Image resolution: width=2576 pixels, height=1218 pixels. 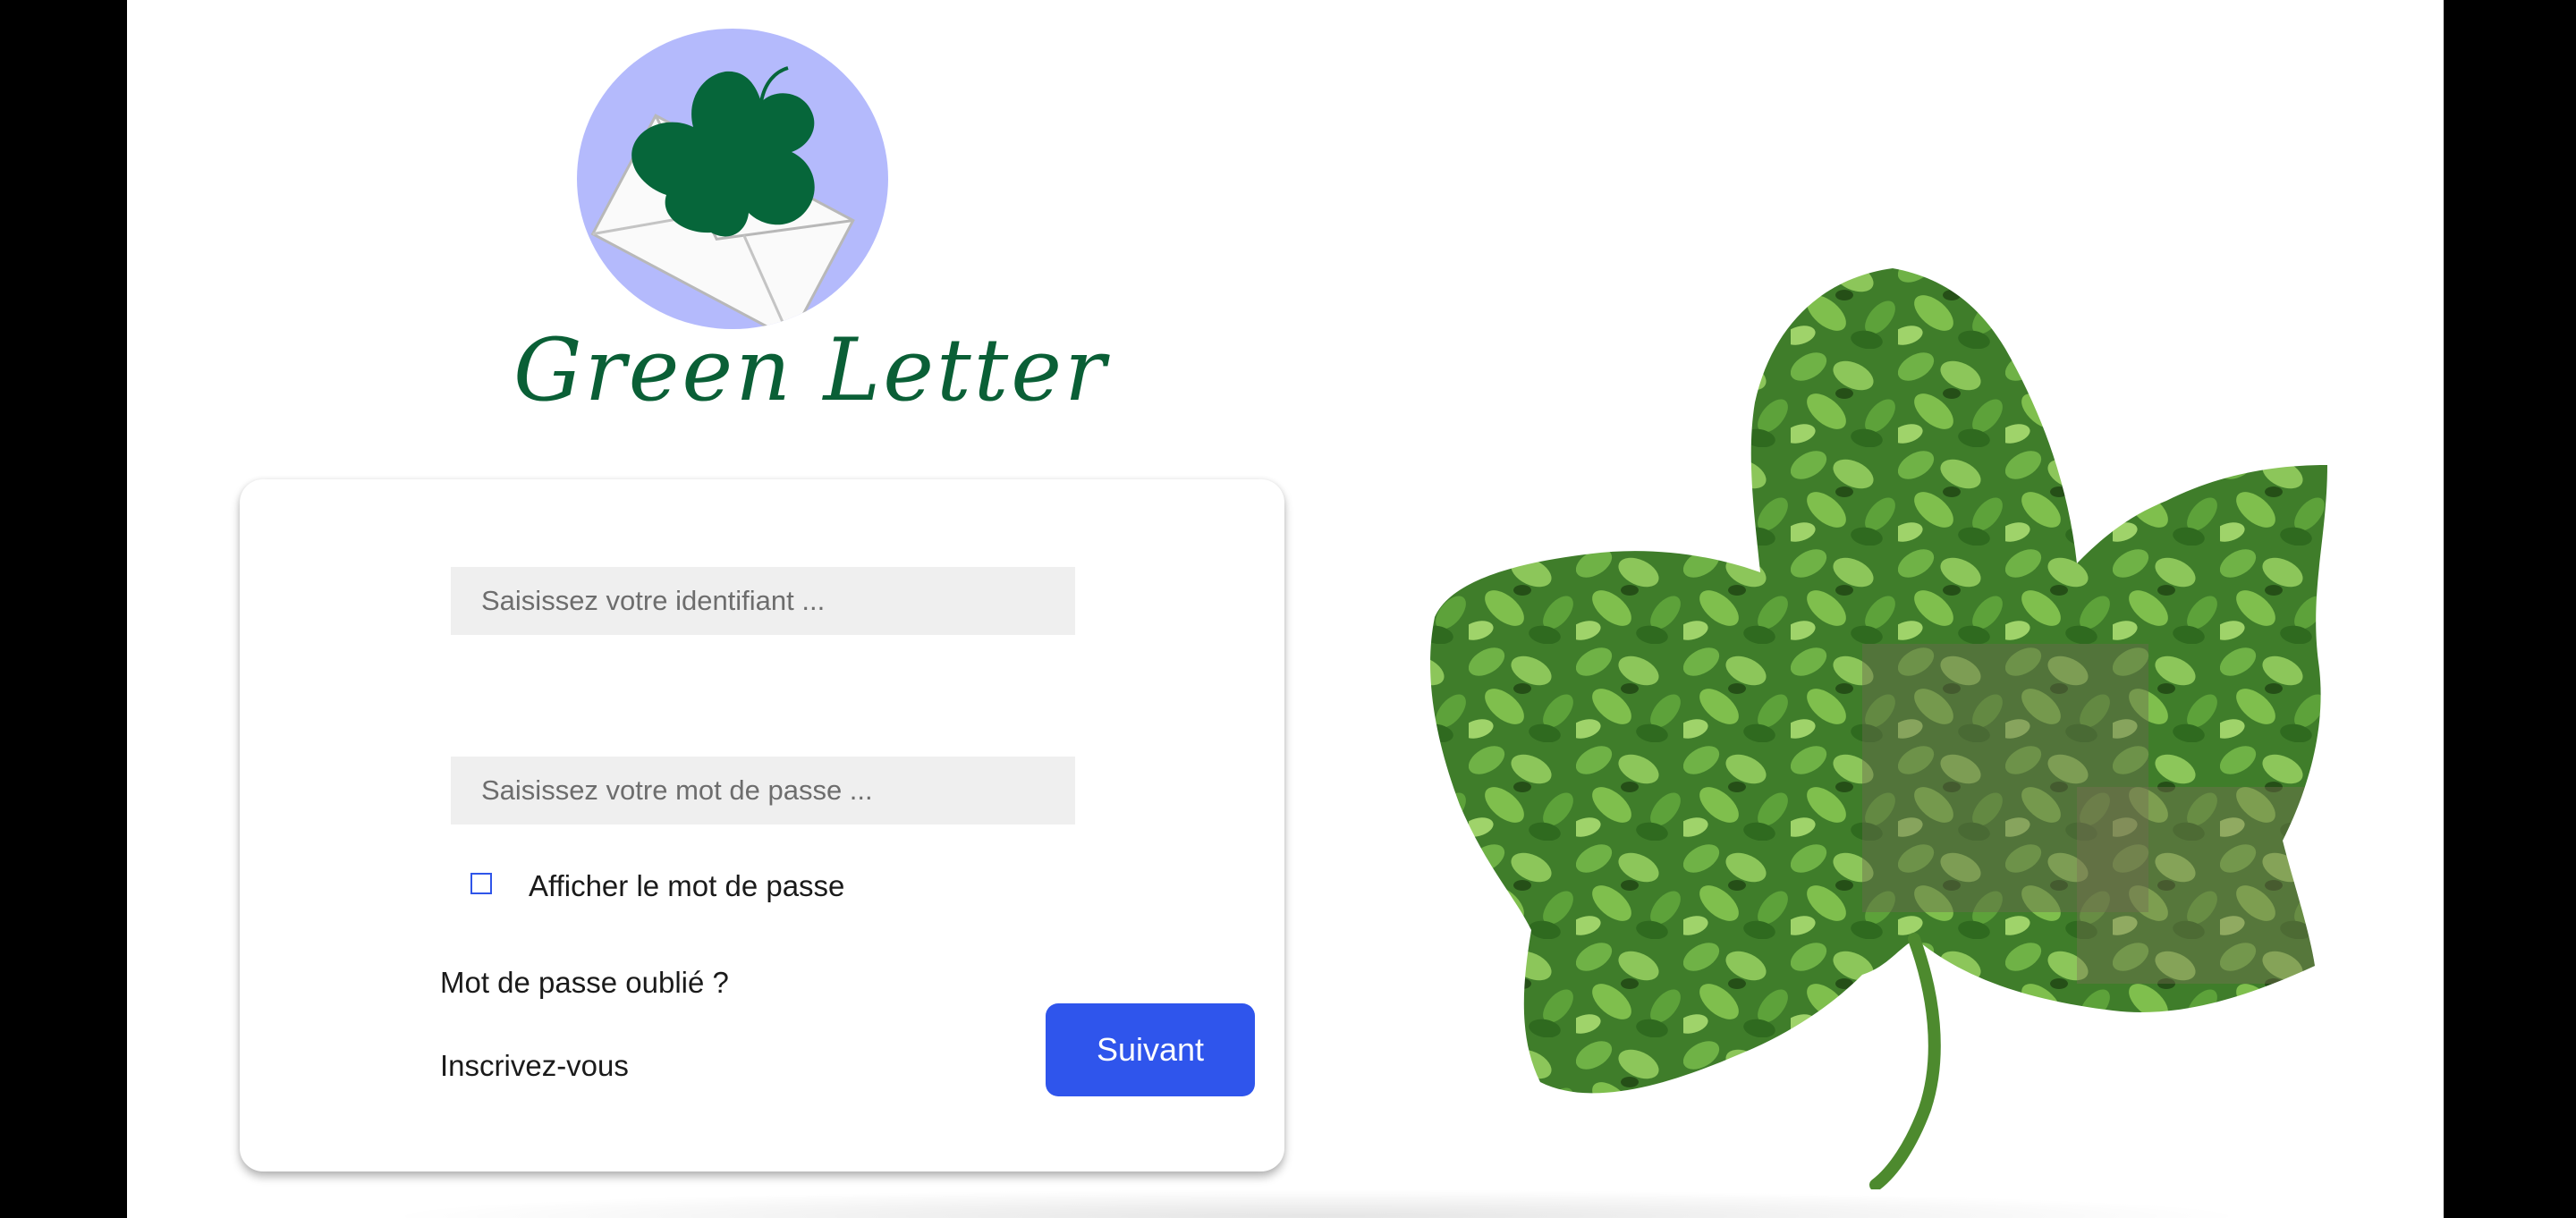 I want to click on signup-link: Inscrivez-vous, so click(x=534, y=1066).